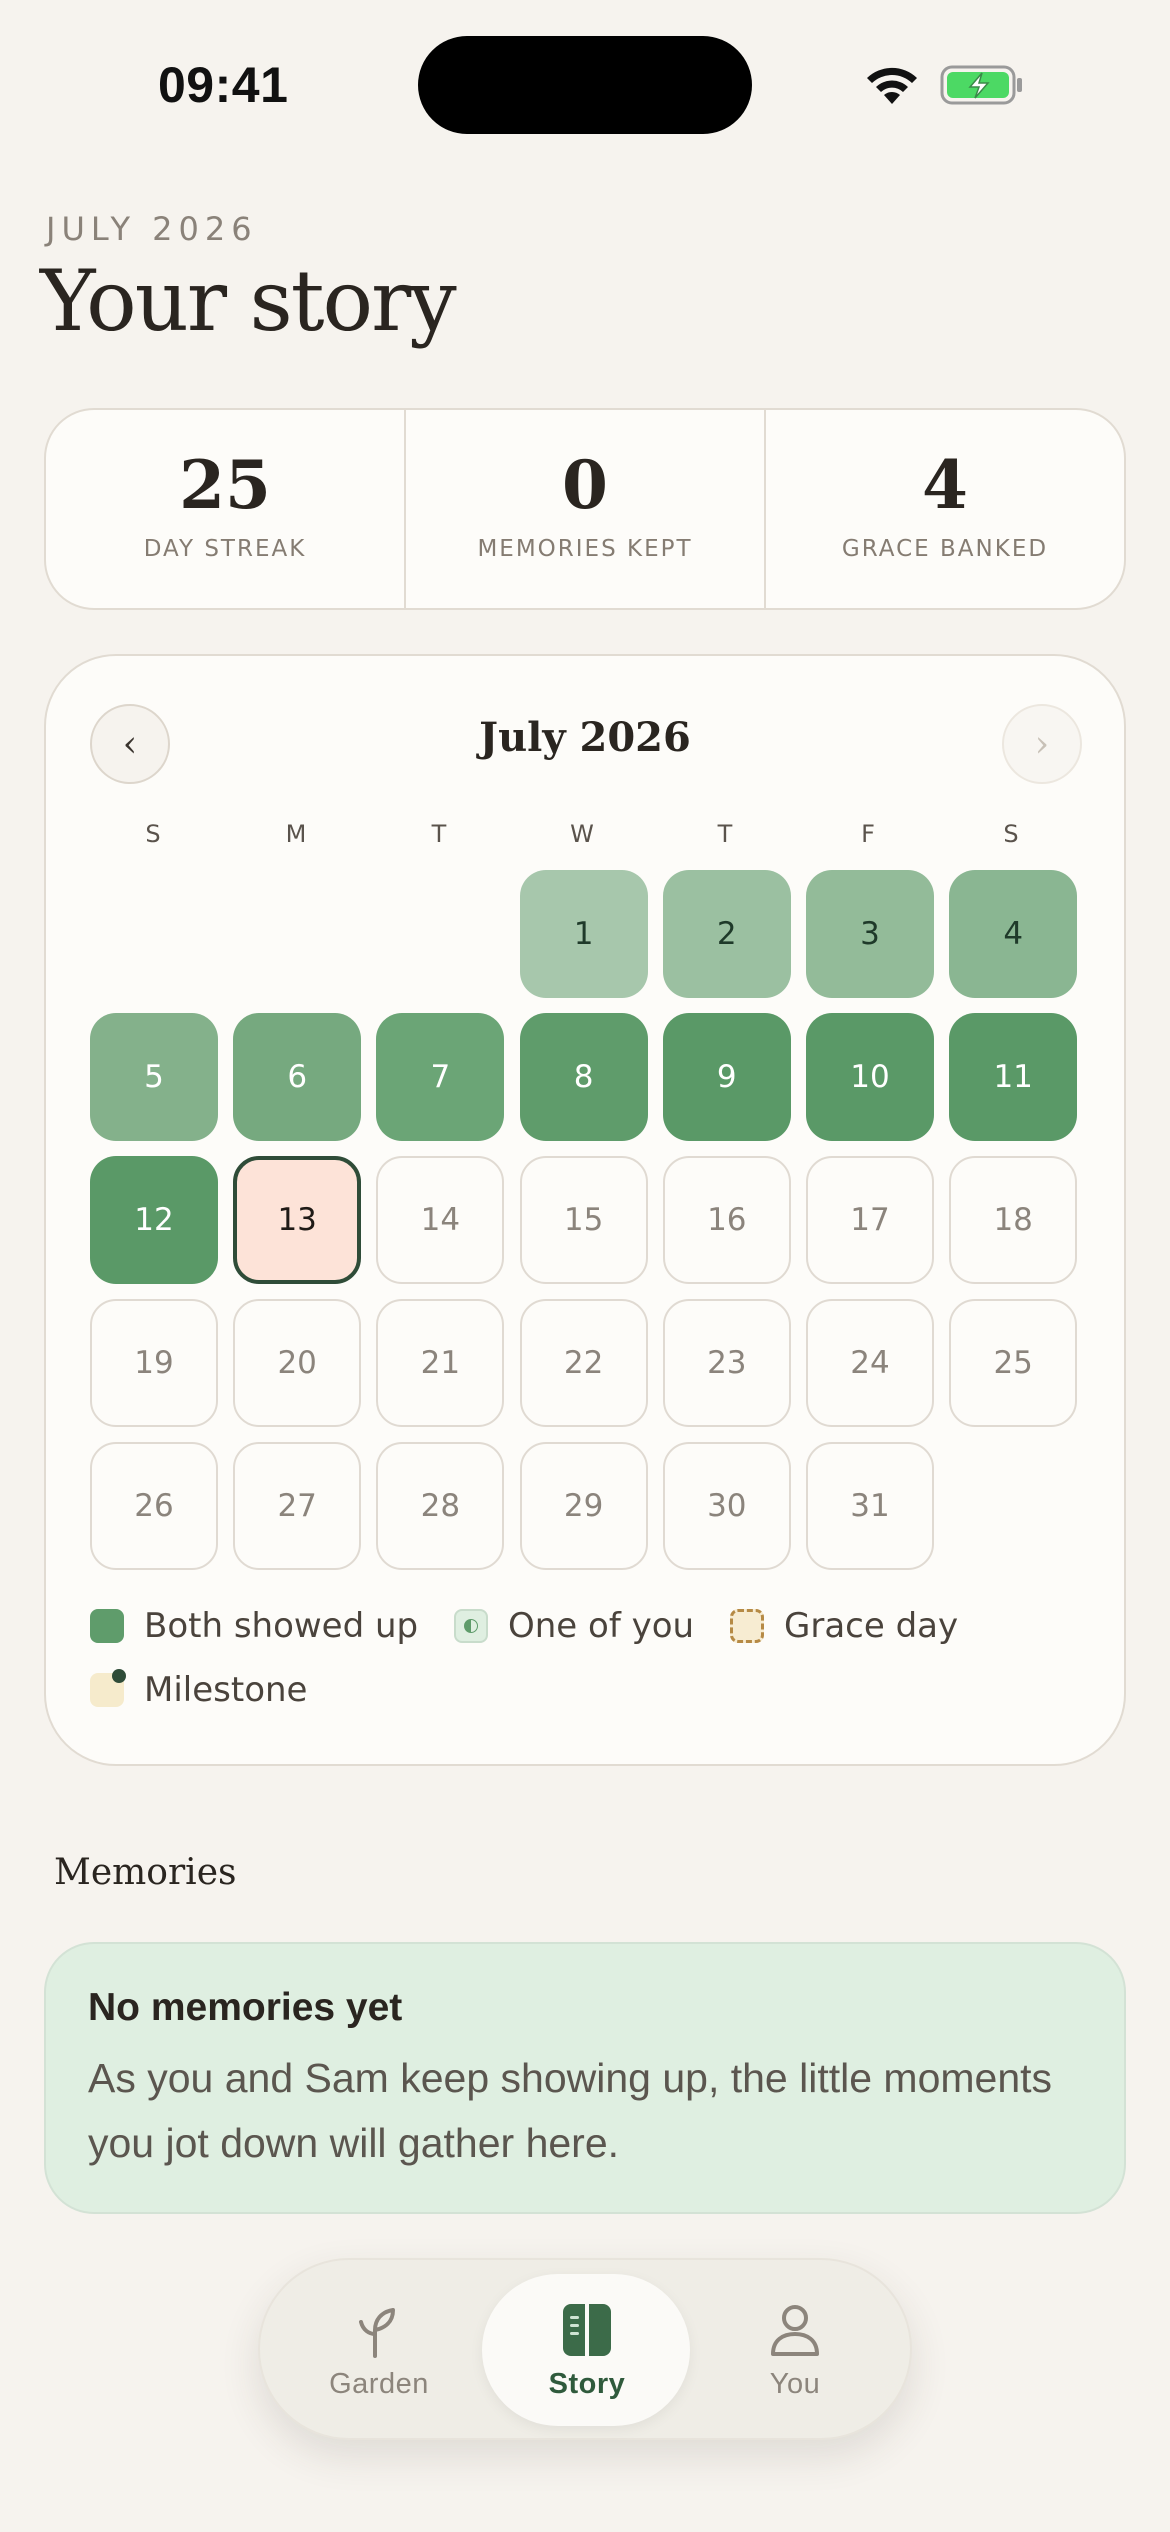 Image resolution: width=1170 pixels, height=2532 pixels. What do you see at coordinates (377, 2333) in the screenshot?
I see `sprout-icon` at bounding box center [377, 2333].